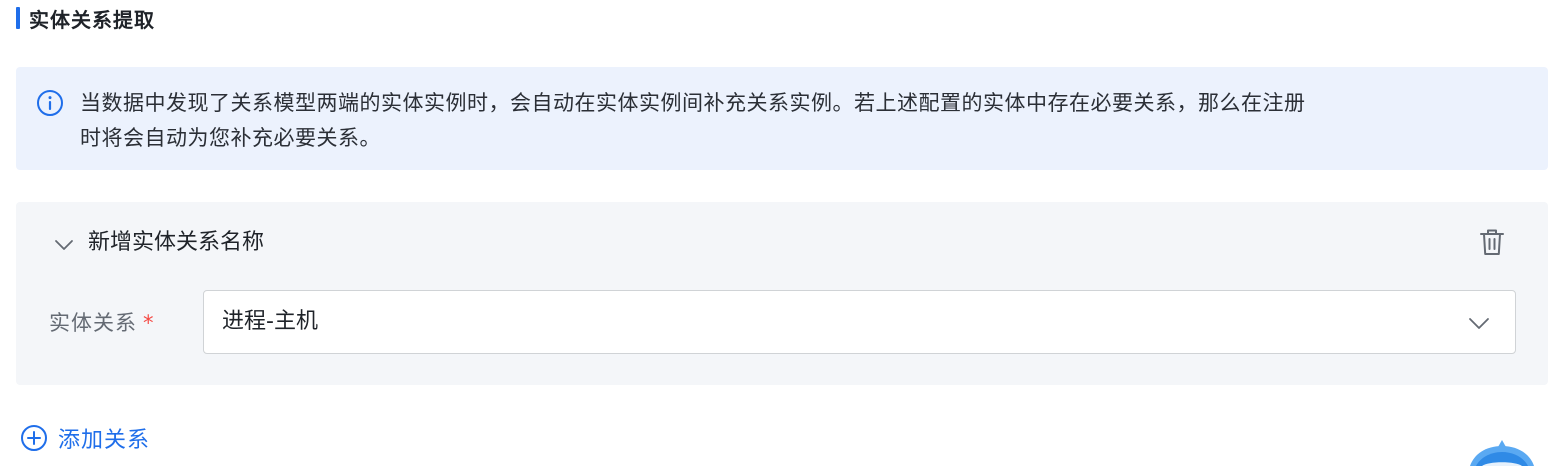 The image size is (1552, 466). What do you see at coordinates (34, 438) in the screenshot?
I see `plus-circle-icon` at bounding box center [34, 438].